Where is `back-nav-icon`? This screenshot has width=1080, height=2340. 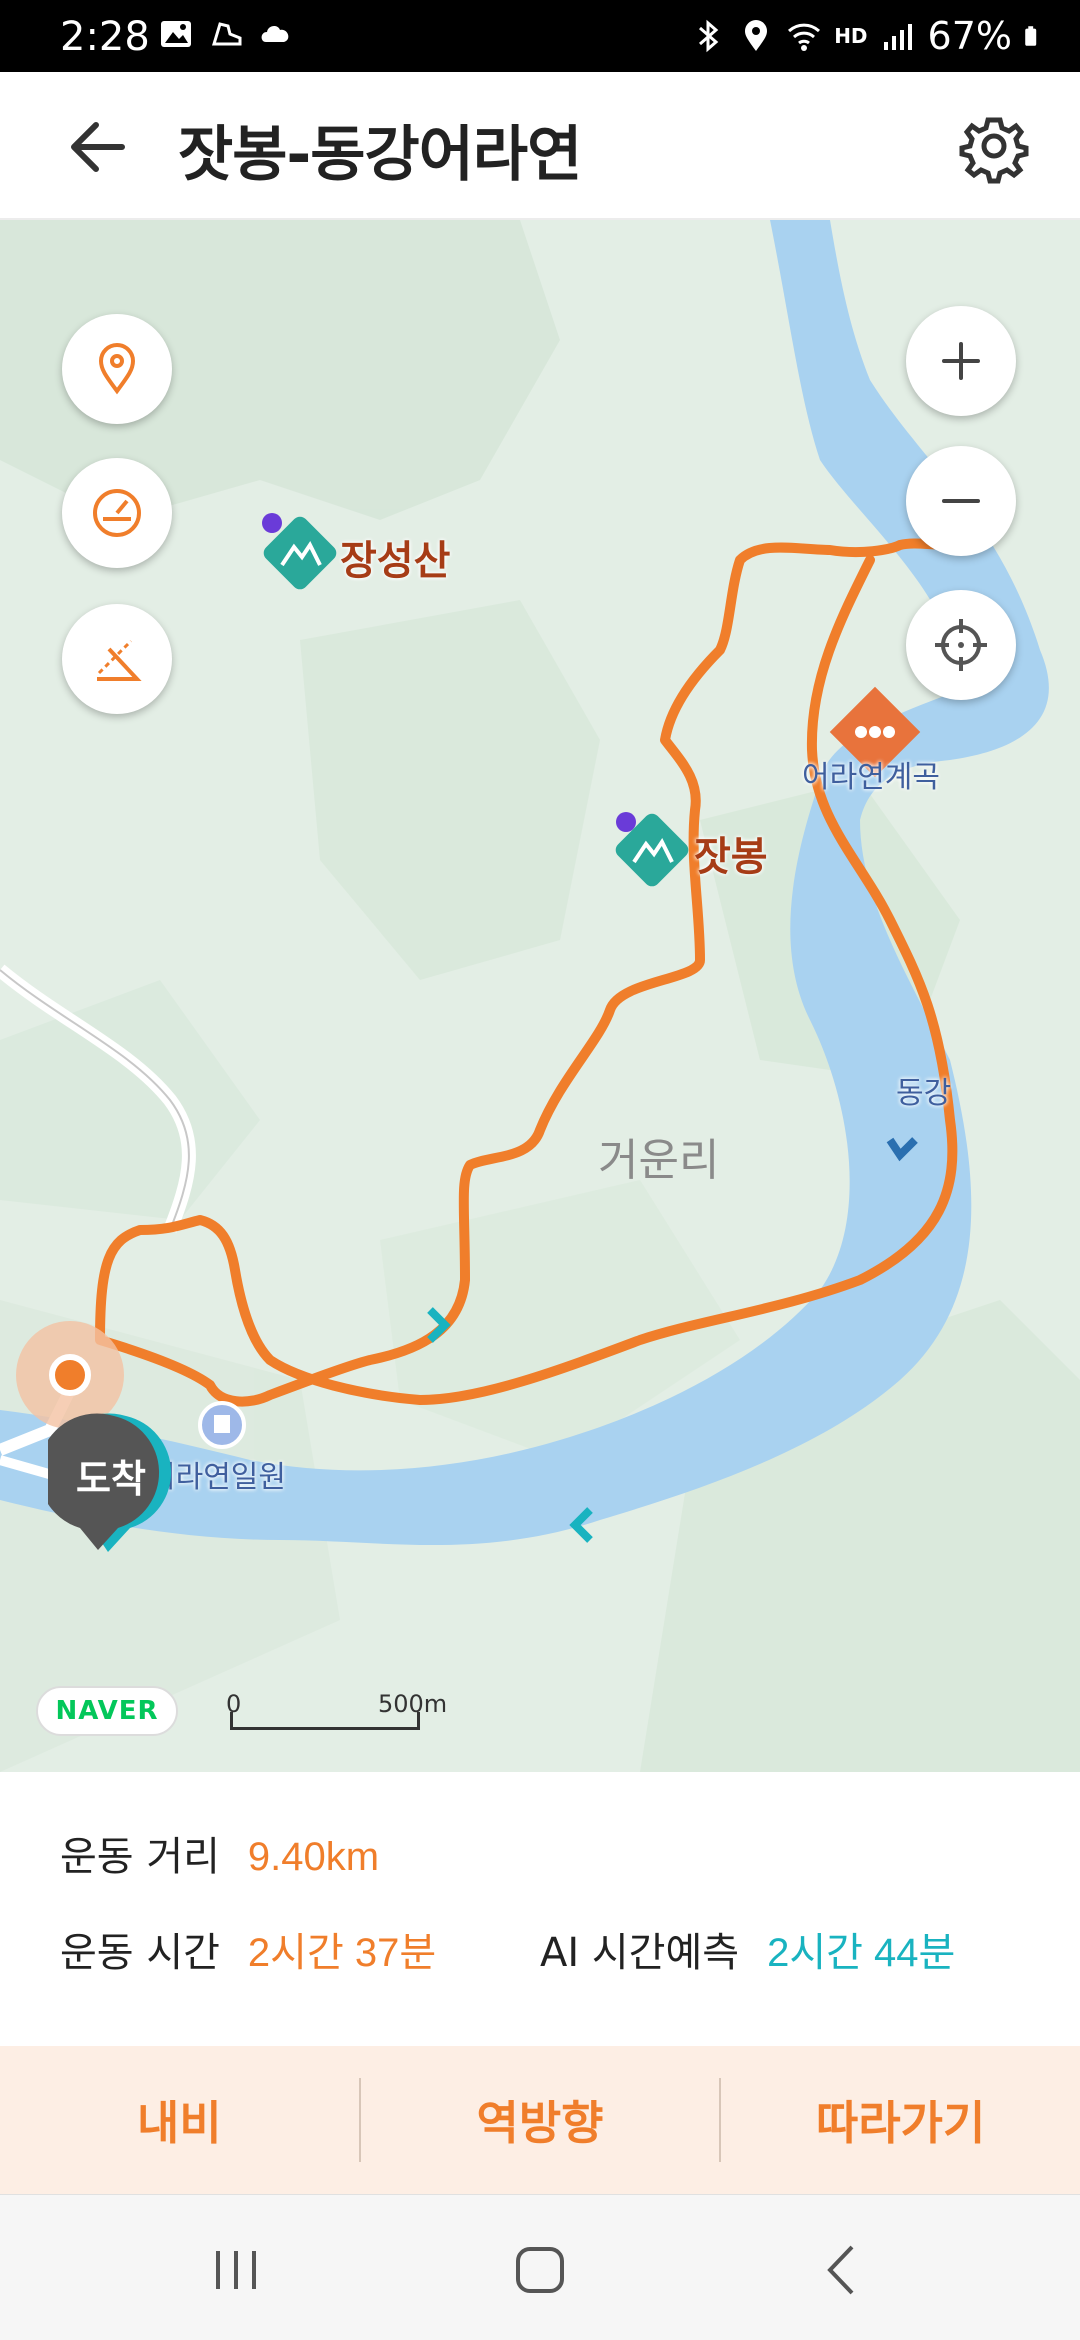 back-nav-icon is located at coordinates (844, 2270).